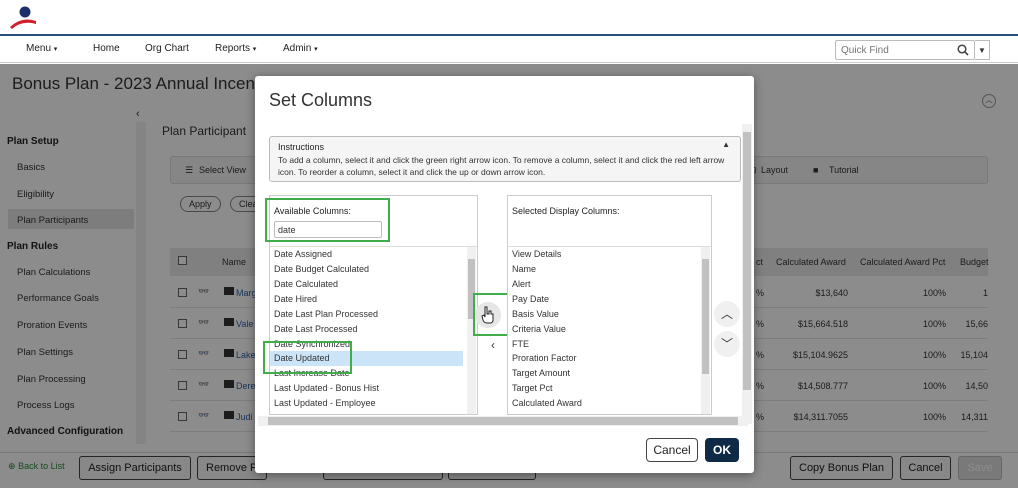 This screenshot has width=1018, height=488. I want to click on list-item: Last Updated - Bonus Hist, so click(326, 388).